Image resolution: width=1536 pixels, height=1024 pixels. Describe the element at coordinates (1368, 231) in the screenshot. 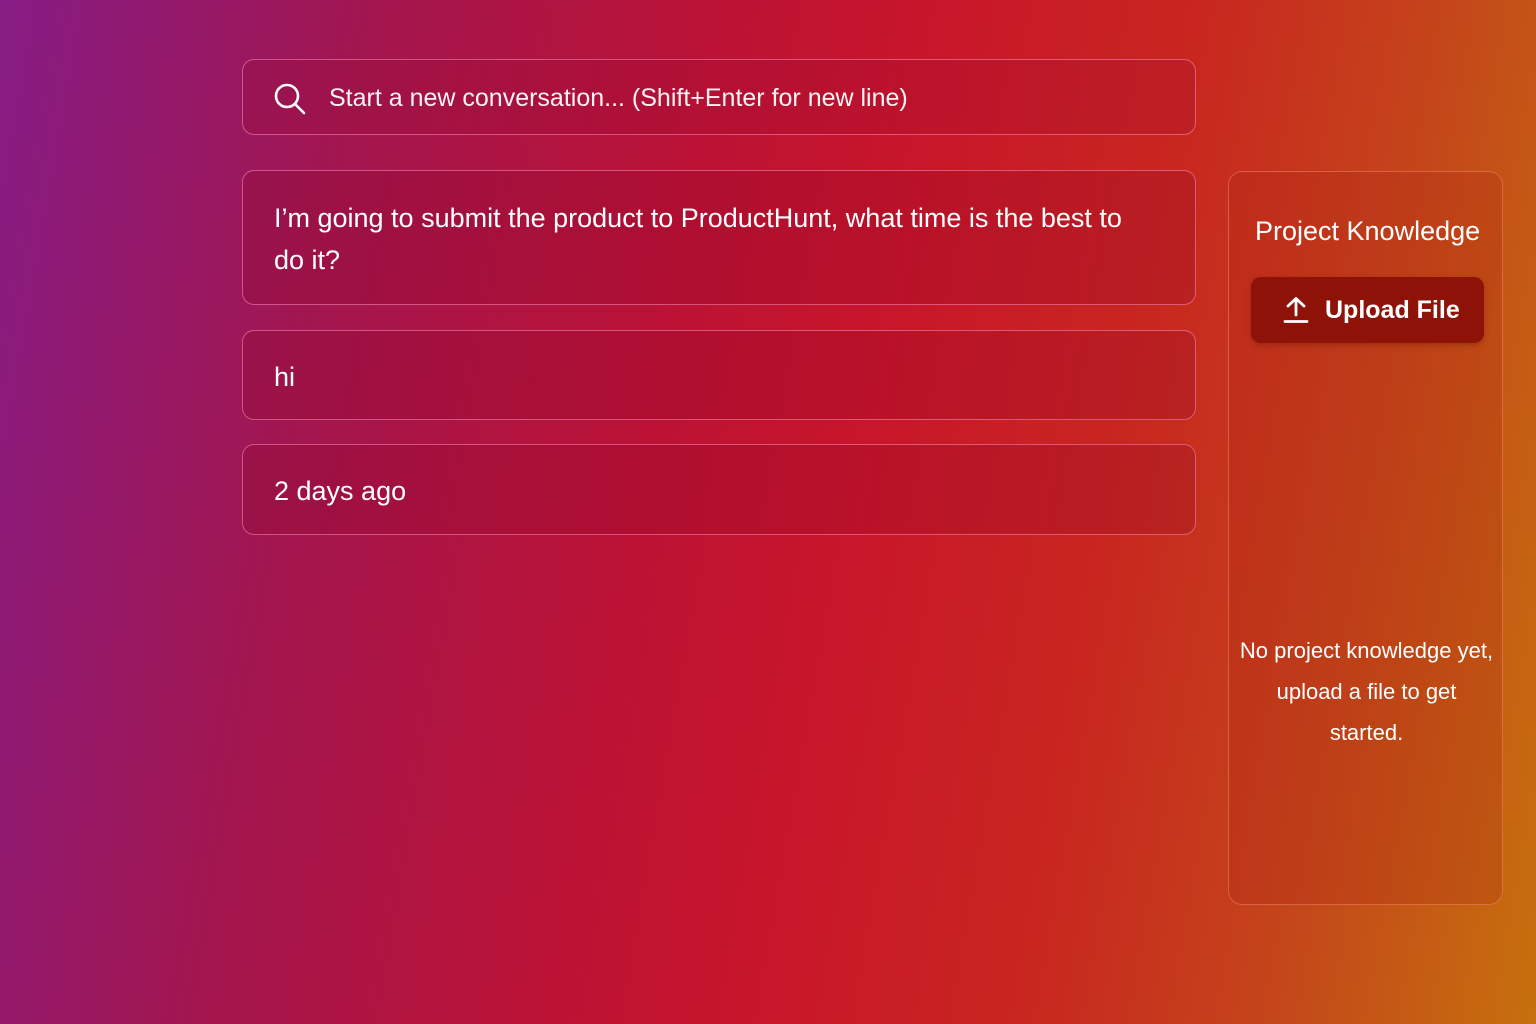

I see `panel-title: Project Knowledge` at that location.